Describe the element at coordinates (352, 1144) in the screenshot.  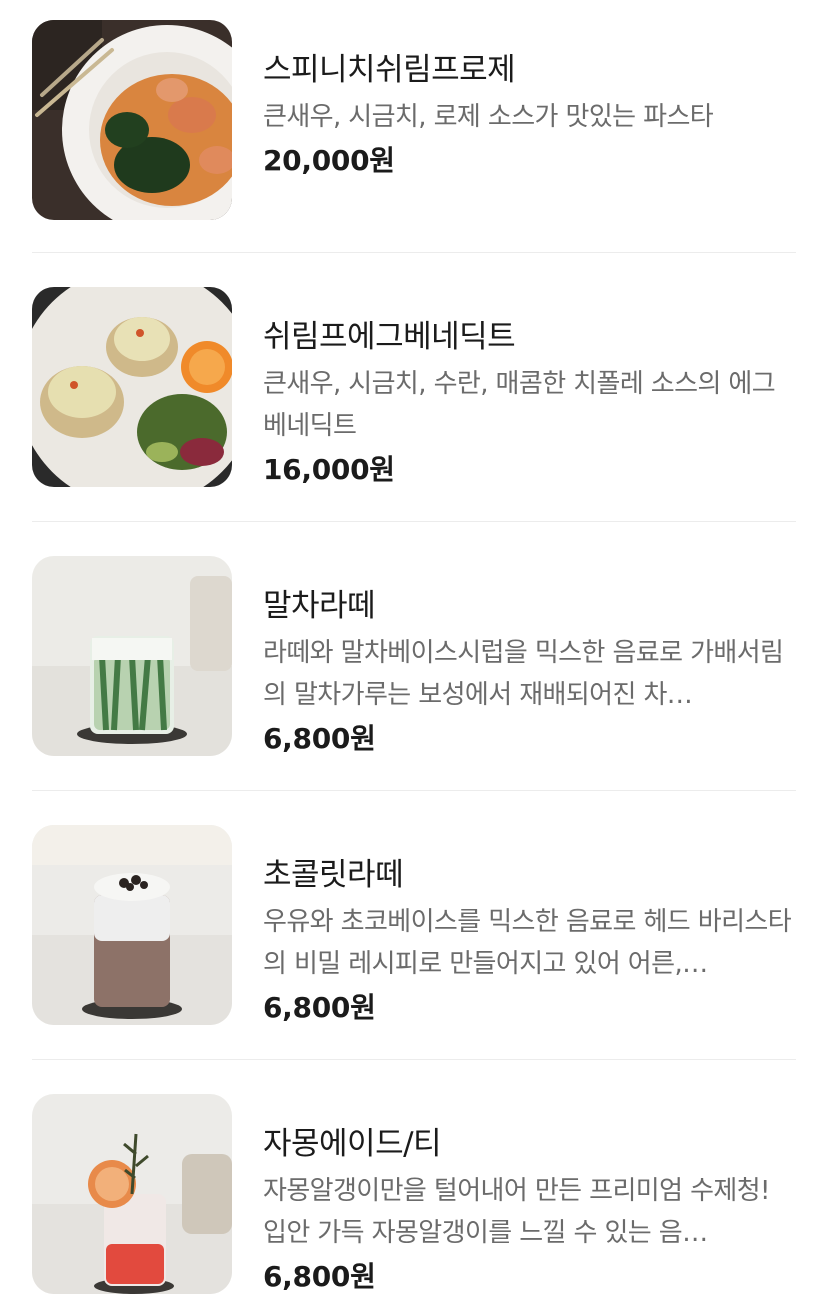
I see `menu-item-name: 자몽에이드/티` at that location.